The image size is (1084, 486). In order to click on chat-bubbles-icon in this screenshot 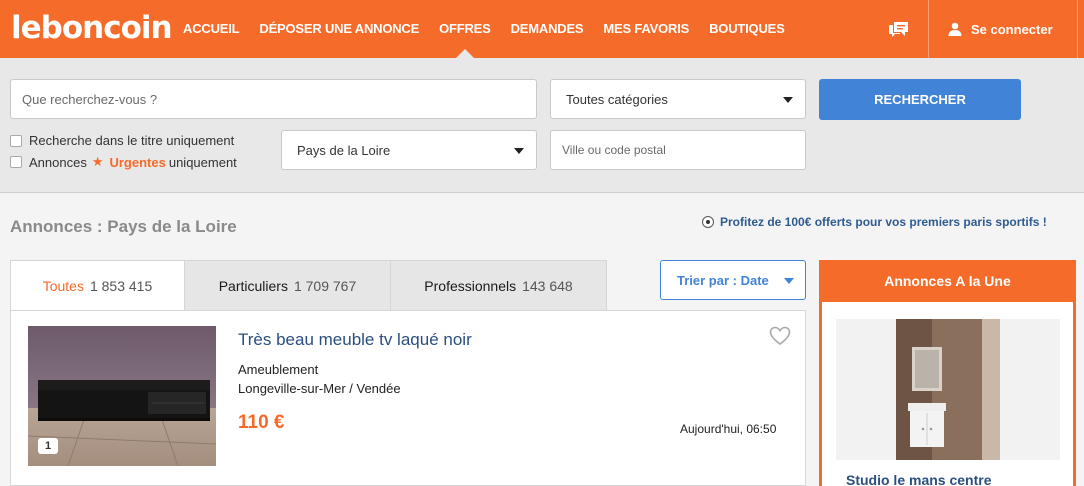, I will do `click(898, 29)`.